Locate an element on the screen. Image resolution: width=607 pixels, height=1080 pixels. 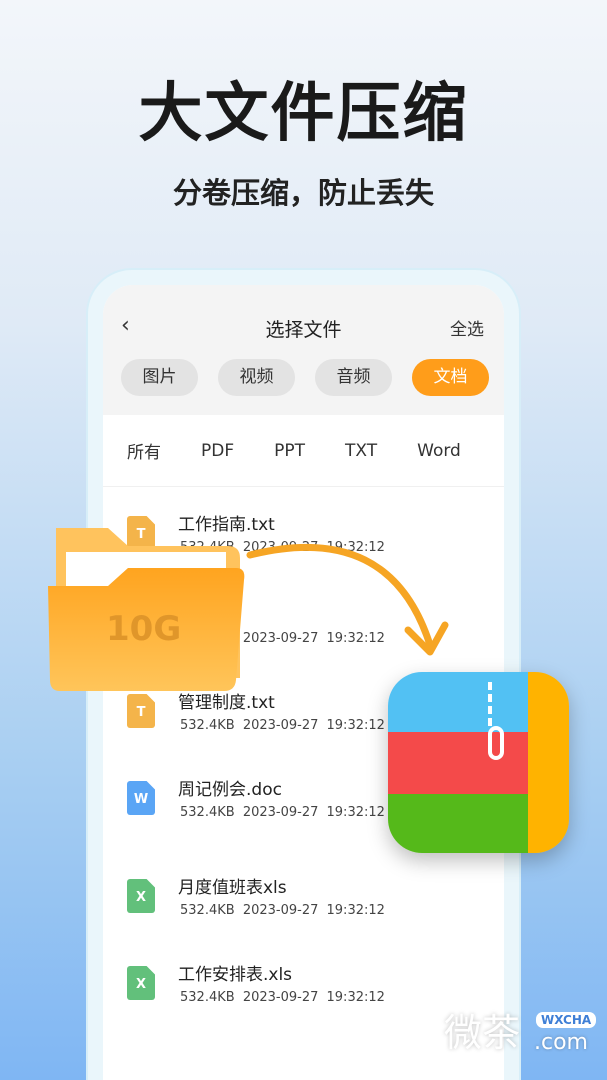
filter-txt: TXT is located at coordinates (361, 451).